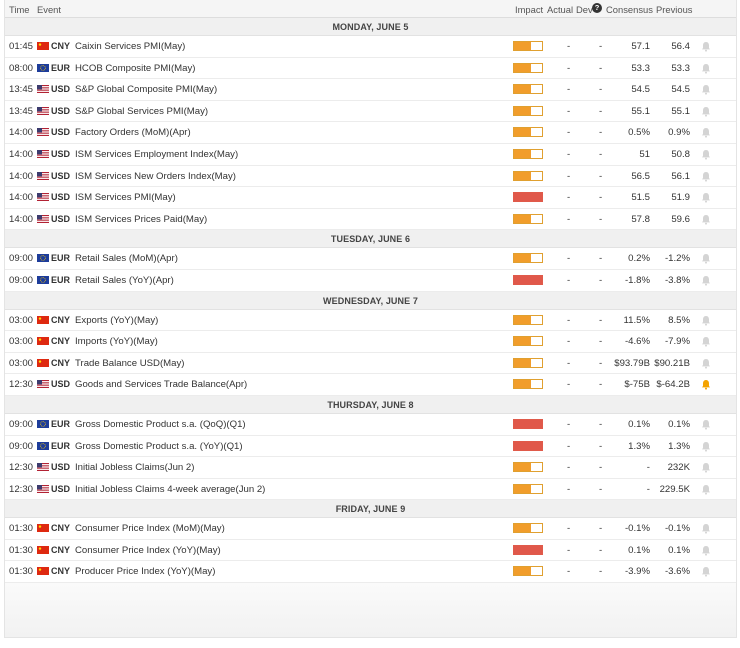 This screenshot has width=740, height=648. I want to click on event-name: Imports (YoY)(May), so click(116, 341).